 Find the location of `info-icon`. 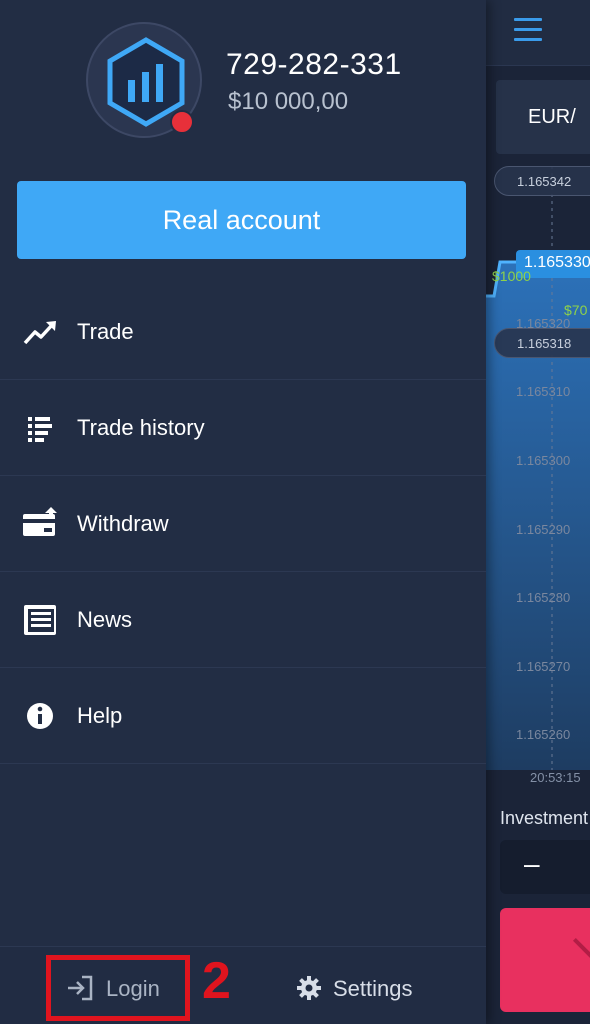

info-icon is located at coordinates (40, 716).